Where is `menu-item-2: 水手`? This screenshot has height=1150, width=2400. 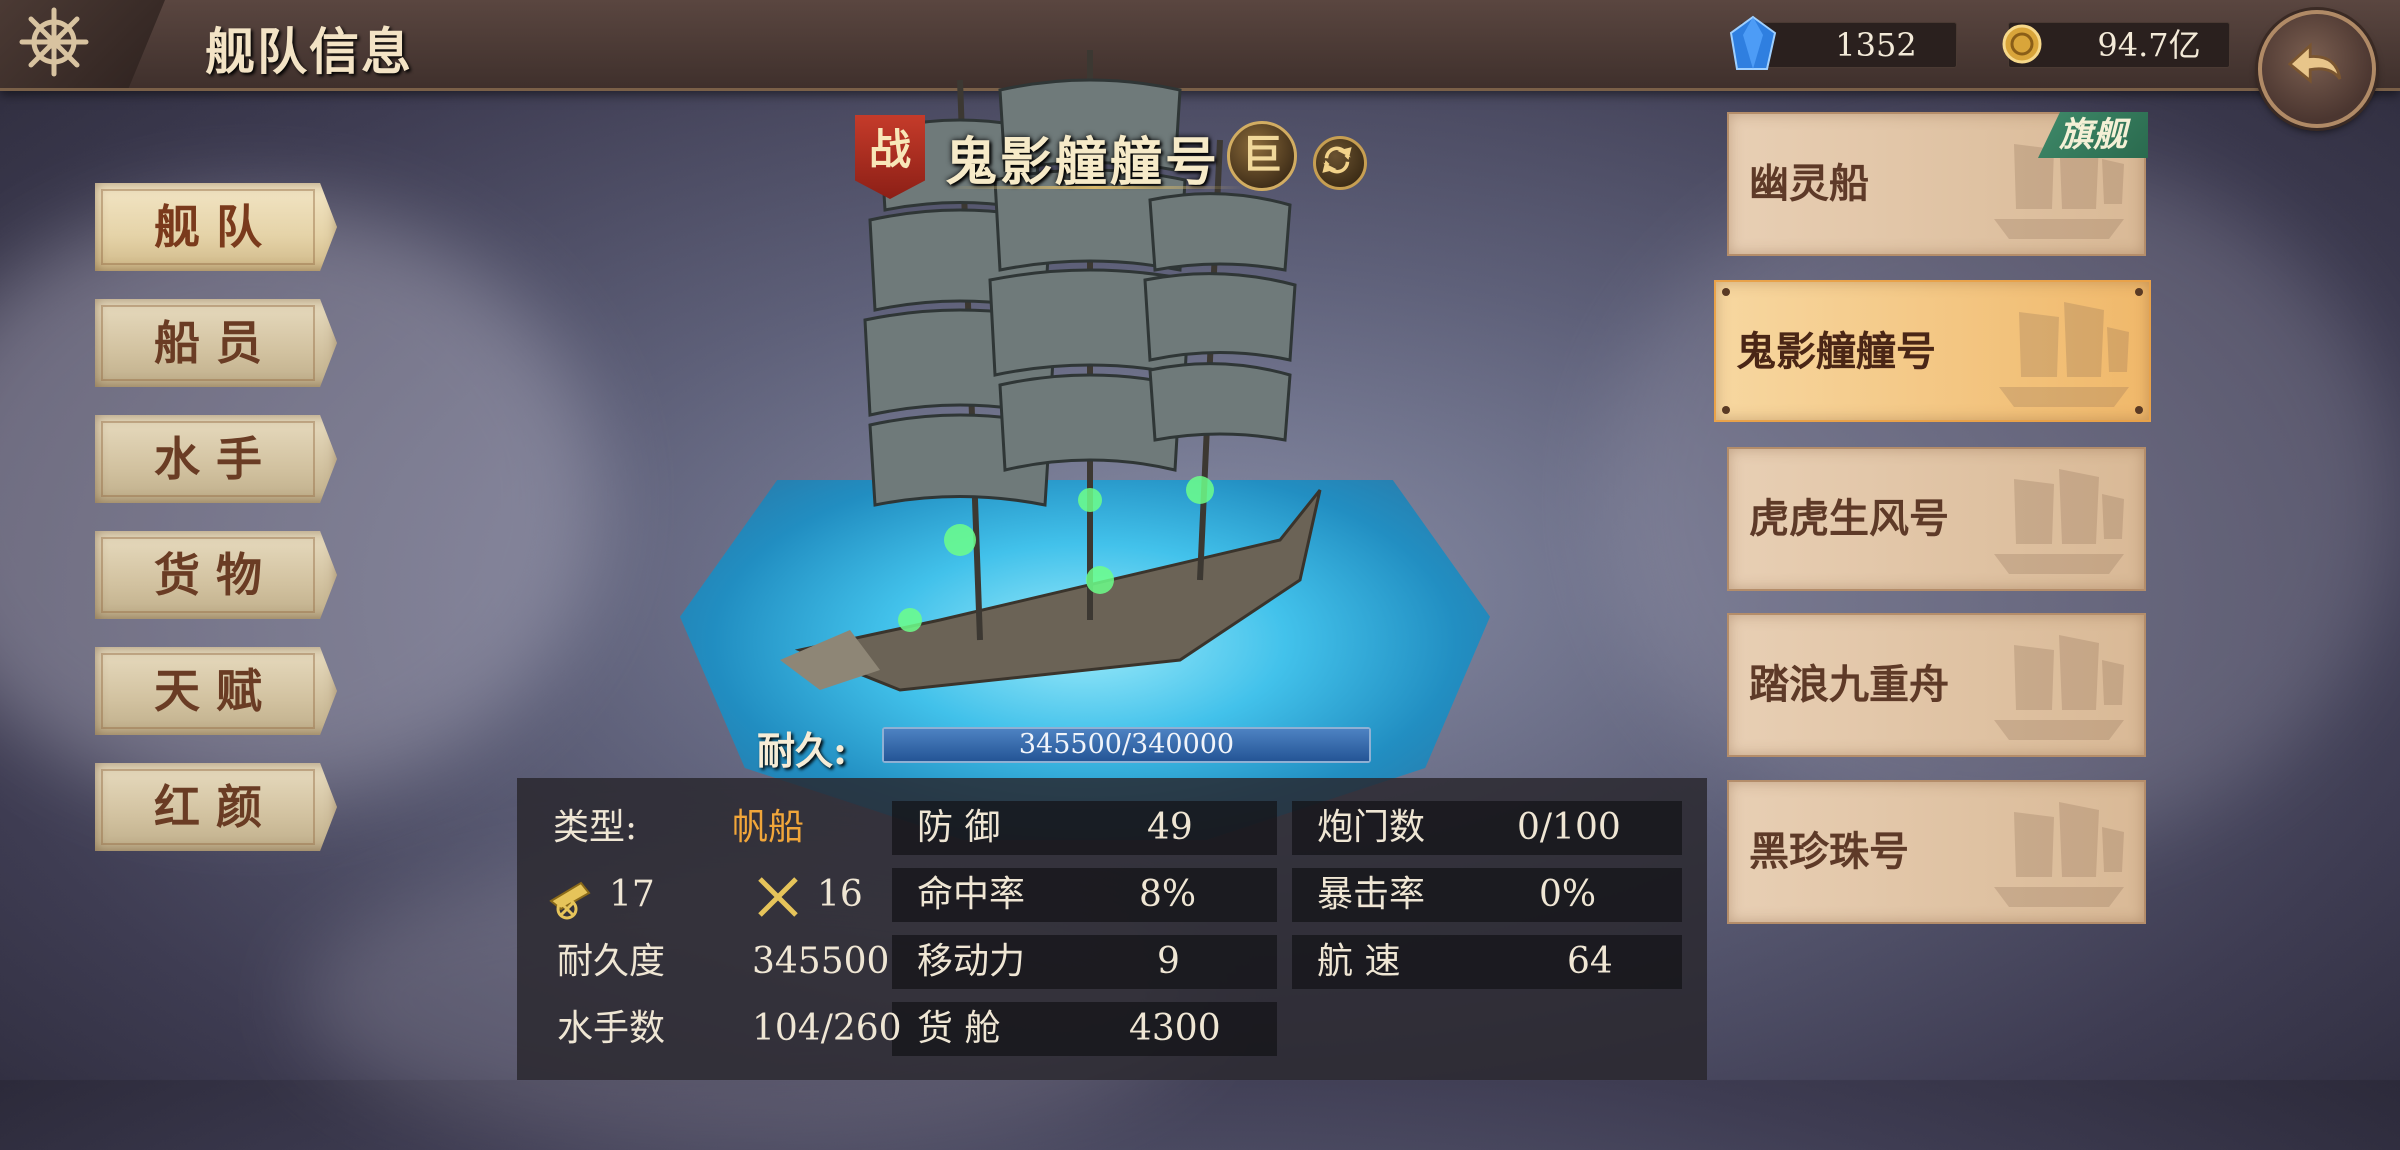
menu-item-2: 水手 is located at coordinates (216, 459).